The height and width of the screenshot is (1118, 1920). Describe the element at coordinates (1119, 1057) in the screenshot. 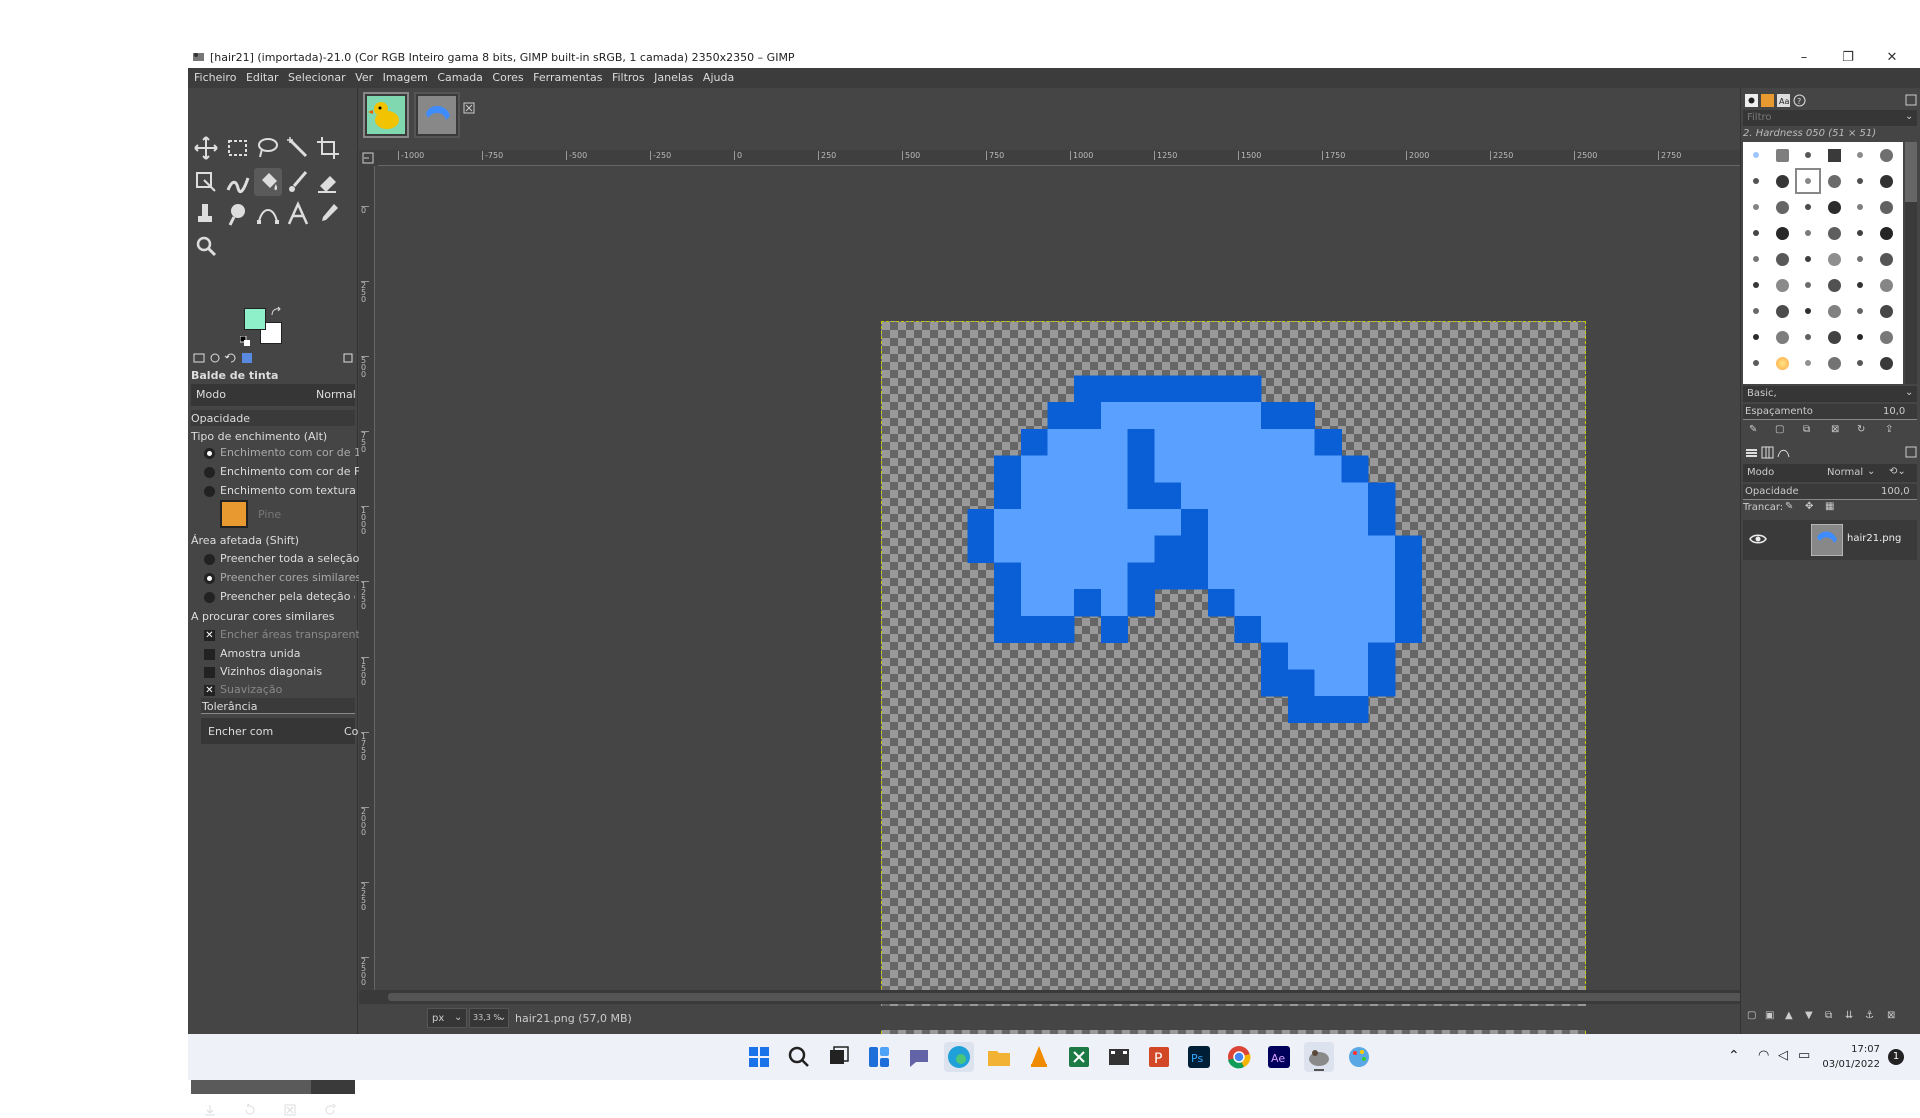

I see `clipchamp-button` at that location.